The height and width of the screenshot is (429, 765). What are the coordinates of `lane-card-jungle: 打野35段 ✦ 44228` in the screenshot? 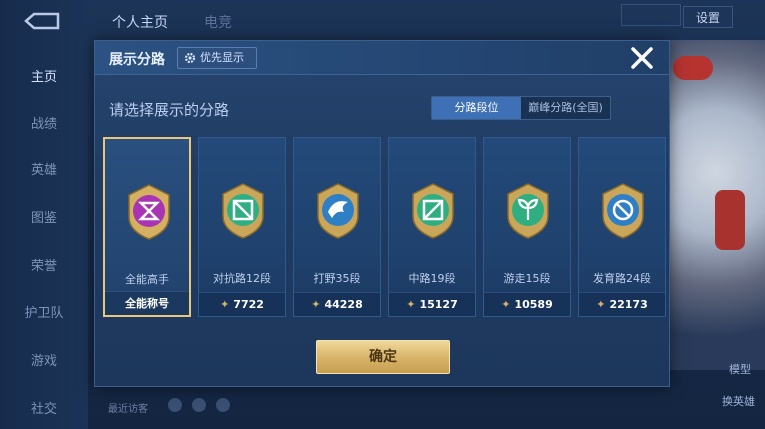 It's located at (337, 227).